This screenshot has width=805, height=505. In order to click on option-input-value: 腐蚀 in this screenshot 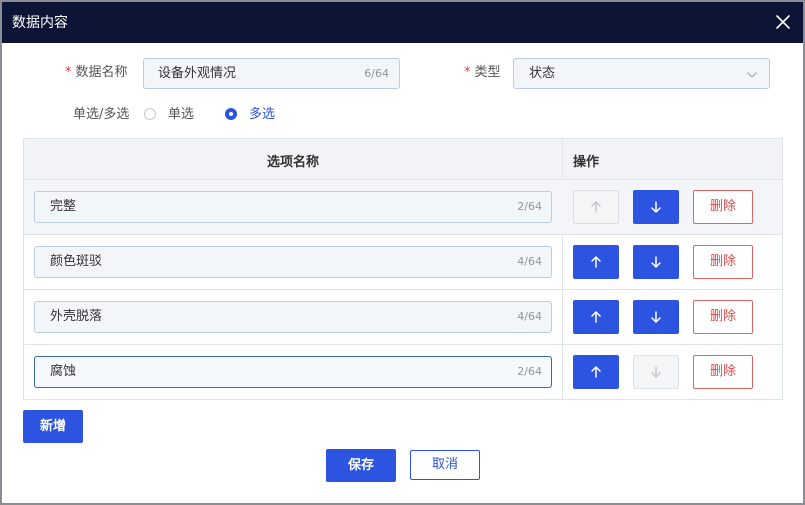, I will do `click(63, 371)`.